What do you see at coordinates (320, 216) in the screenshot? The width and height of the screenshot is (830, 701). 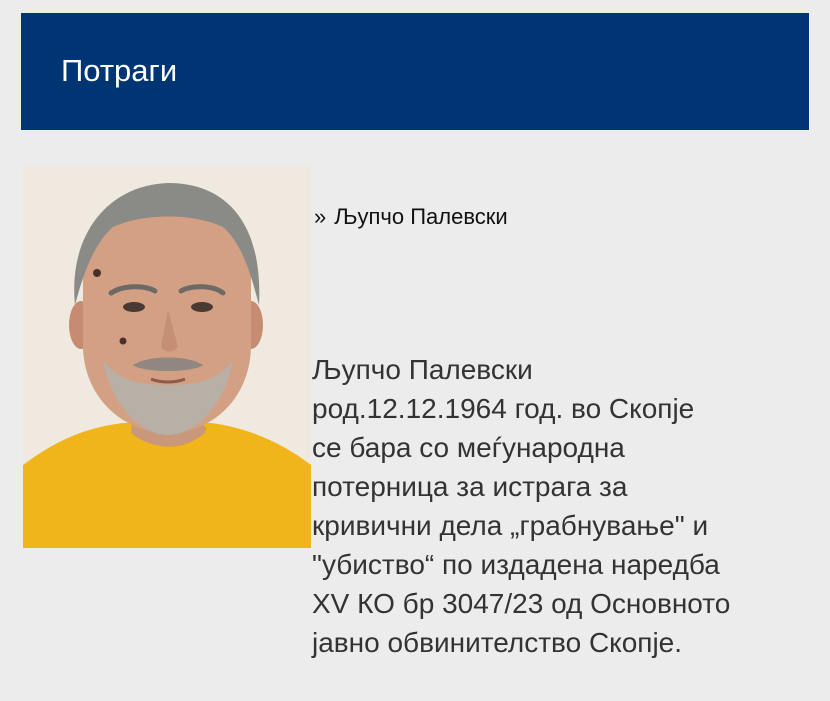 I see `double-chevron-right-icon: »` at bounding box center [320, 216].